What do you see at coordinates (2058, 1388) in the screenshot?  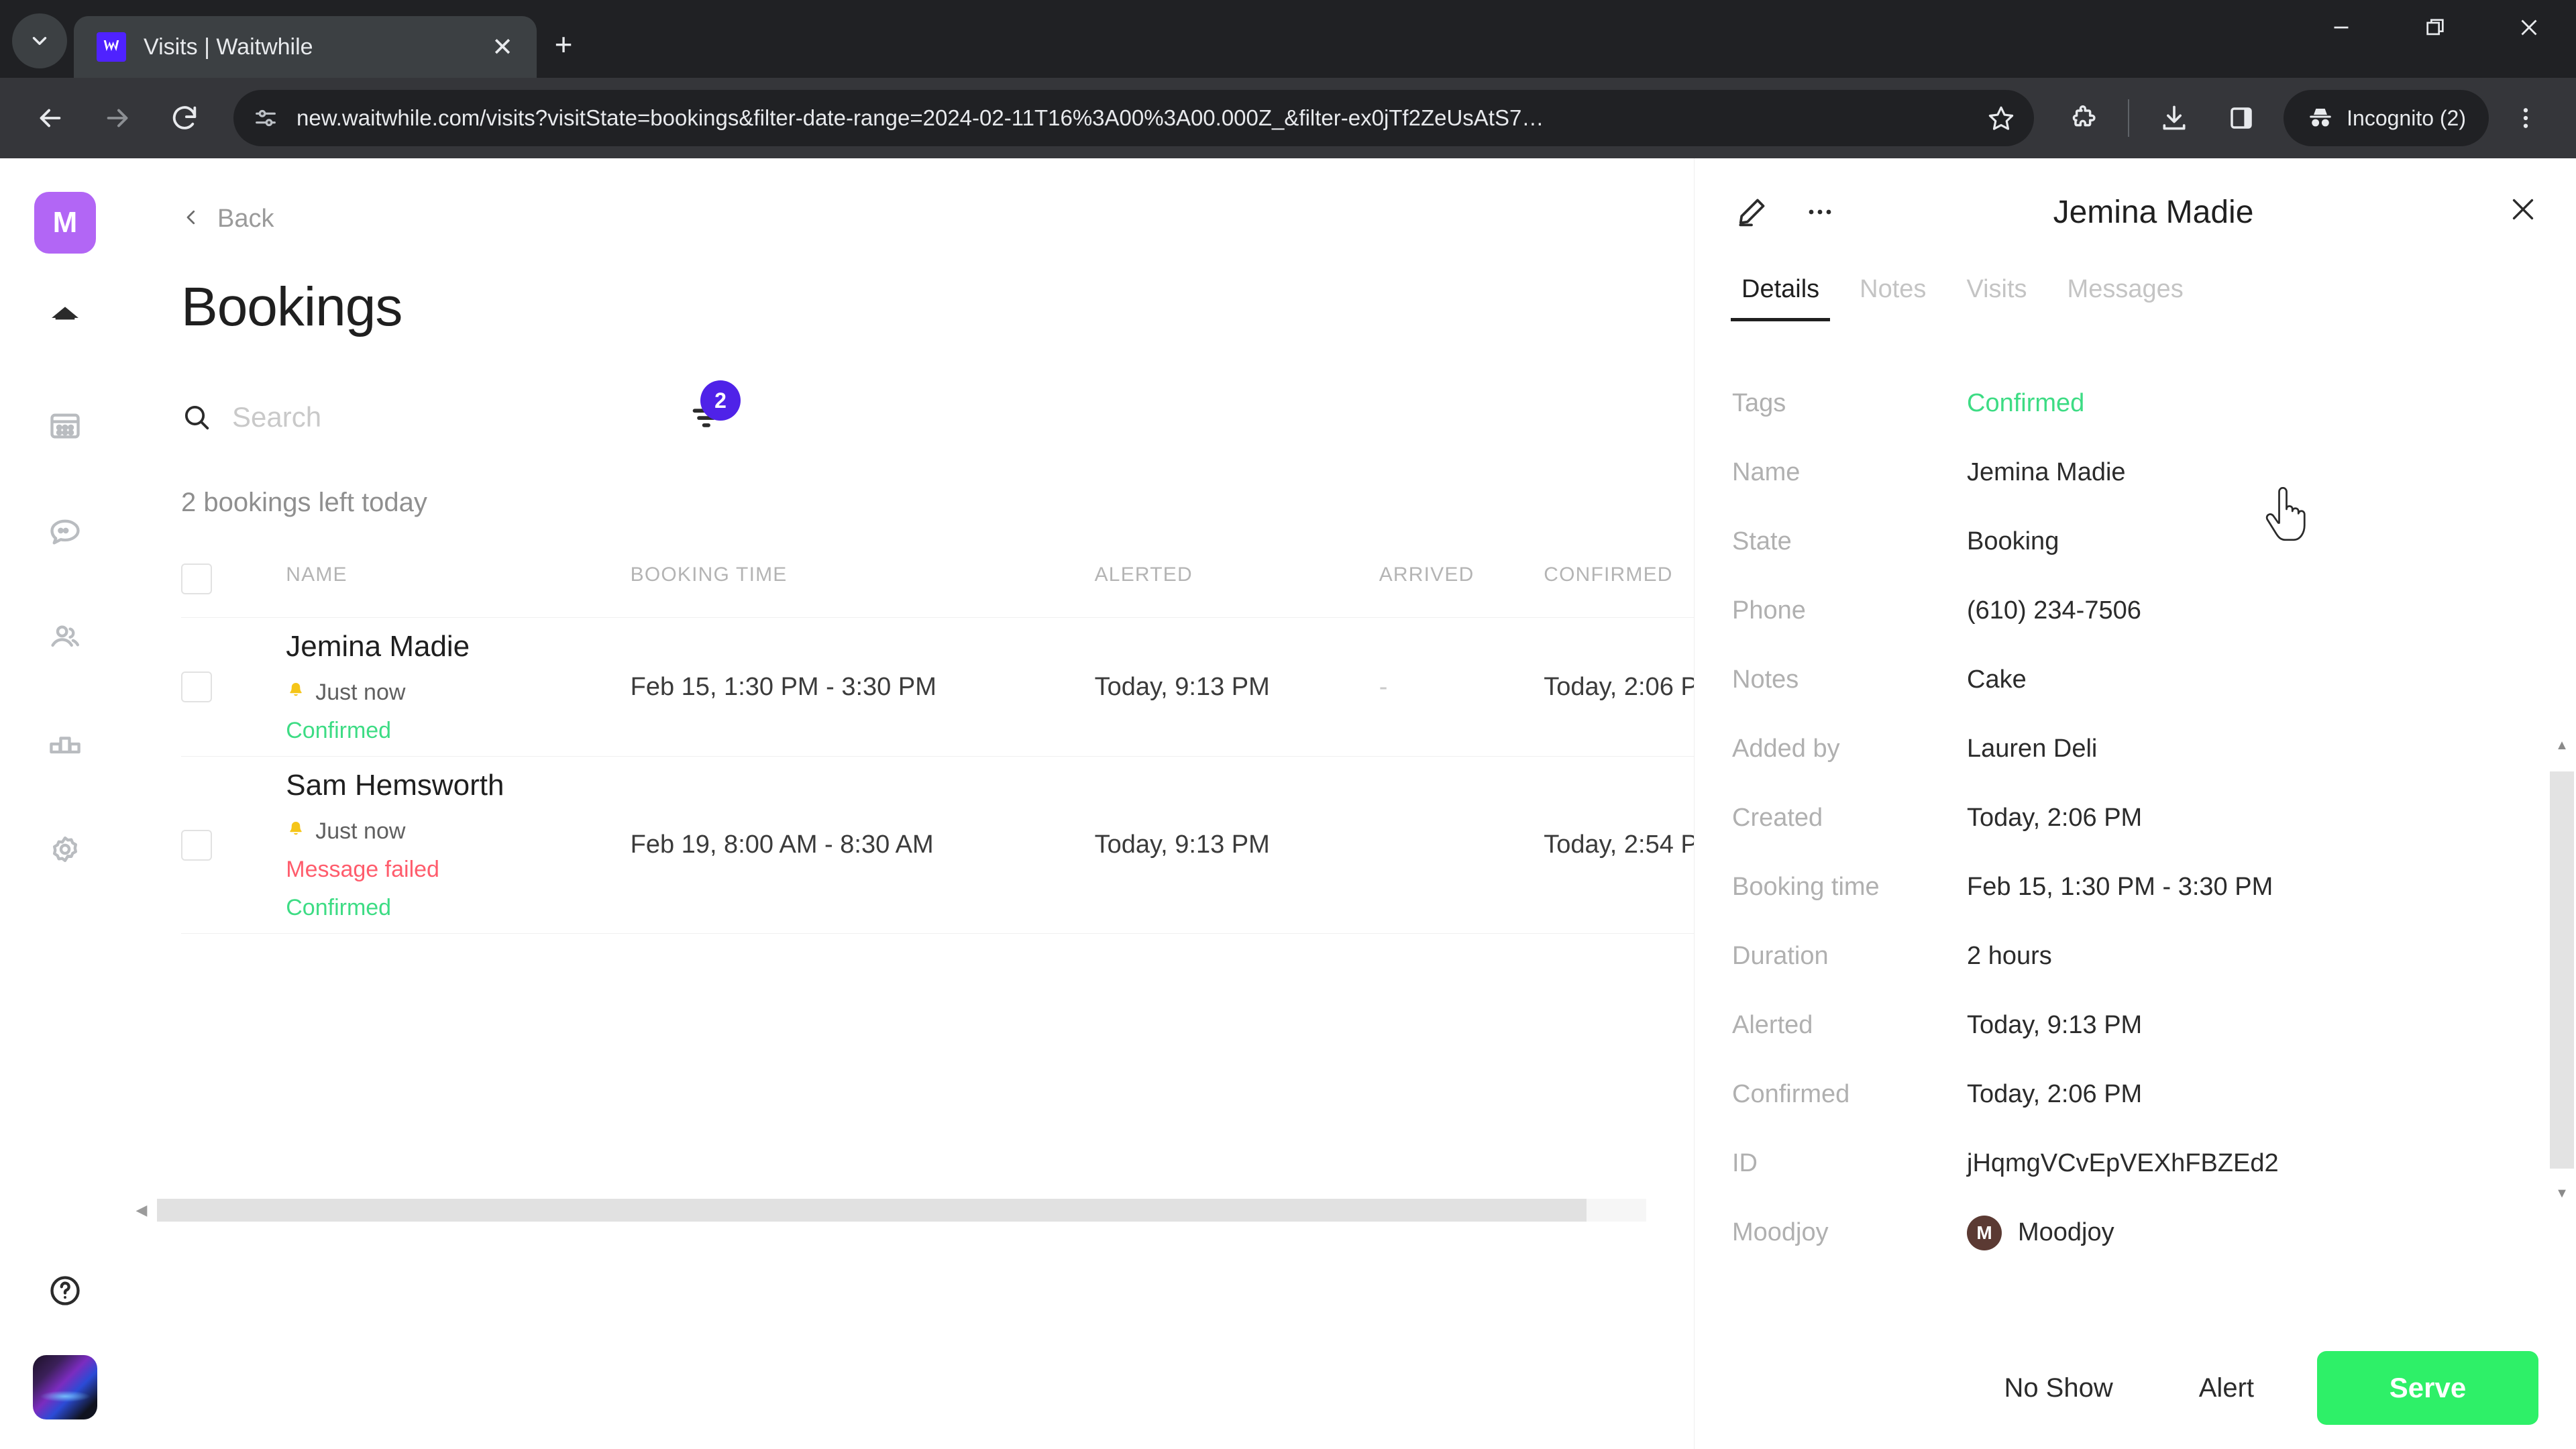 I see `no-show-button: No Show` at bounding box center [2058, 1388].